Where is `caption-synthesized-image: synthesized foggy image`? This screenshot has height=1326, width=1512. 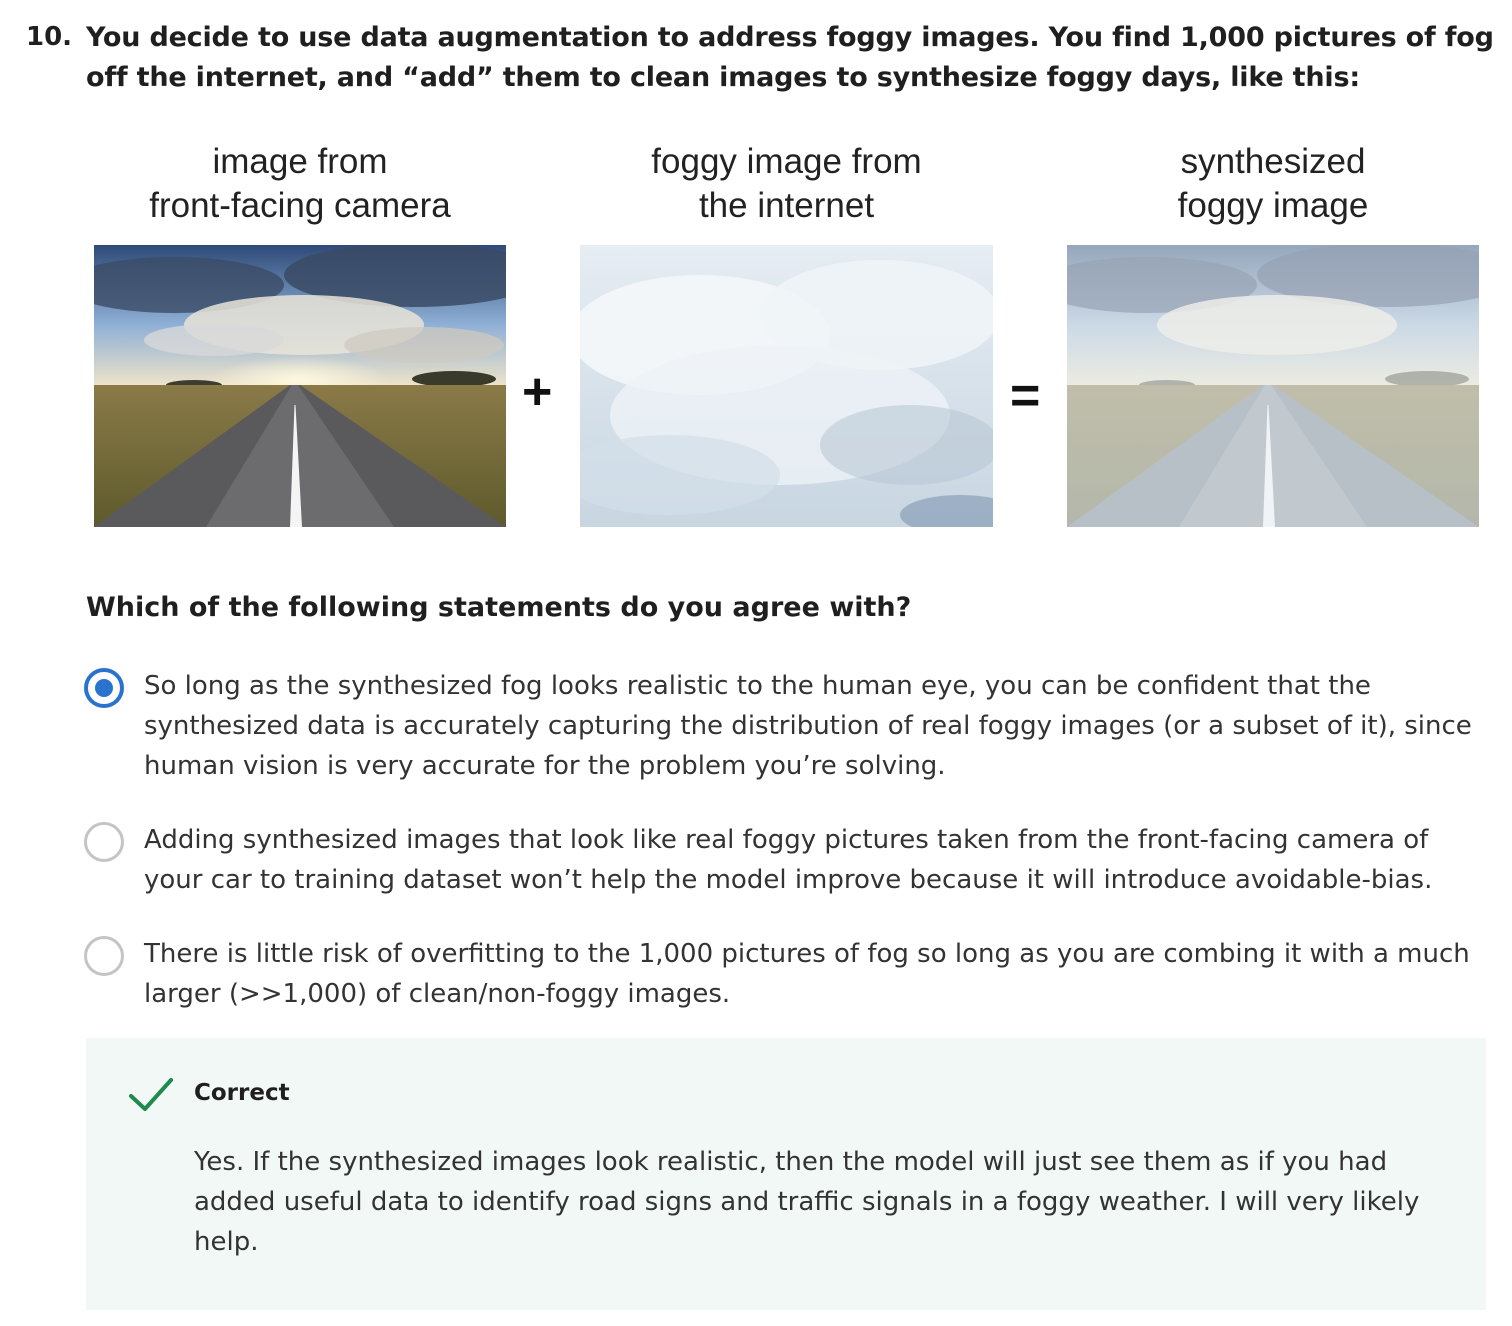
caption-synthesized-image: synthesized foggy image is located at coordinates (1273, 183).